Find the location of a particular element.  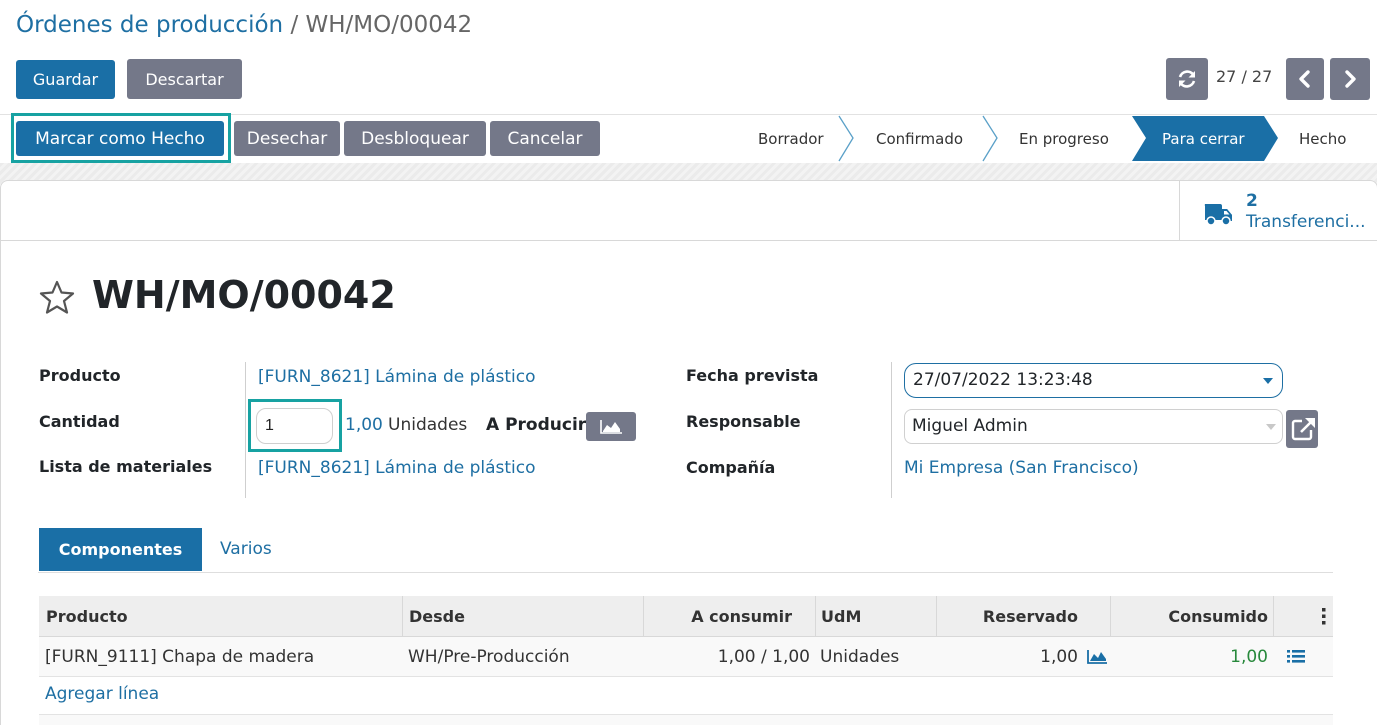

field-separator-left is located at coordinates (245, 430).